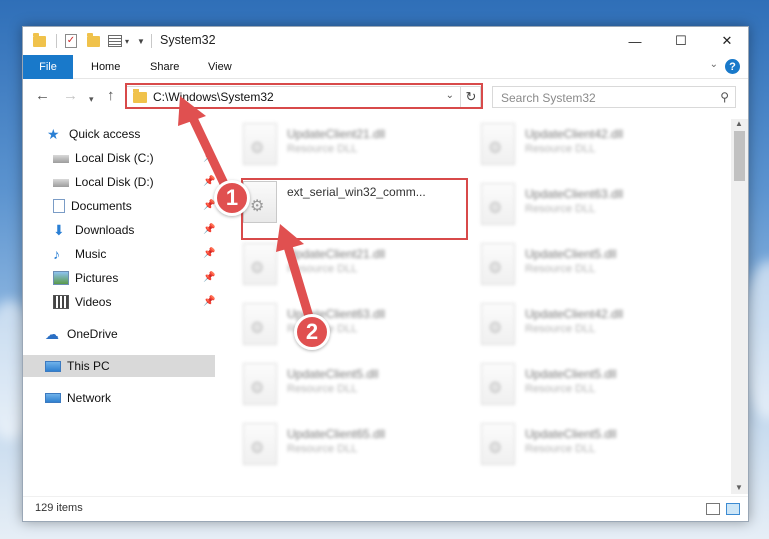 This screenshot has width=769, height=539. Describe the element at coordinates (97, 278) in the screenshot. I see `sidebar-item-label: Pictures` at that location.